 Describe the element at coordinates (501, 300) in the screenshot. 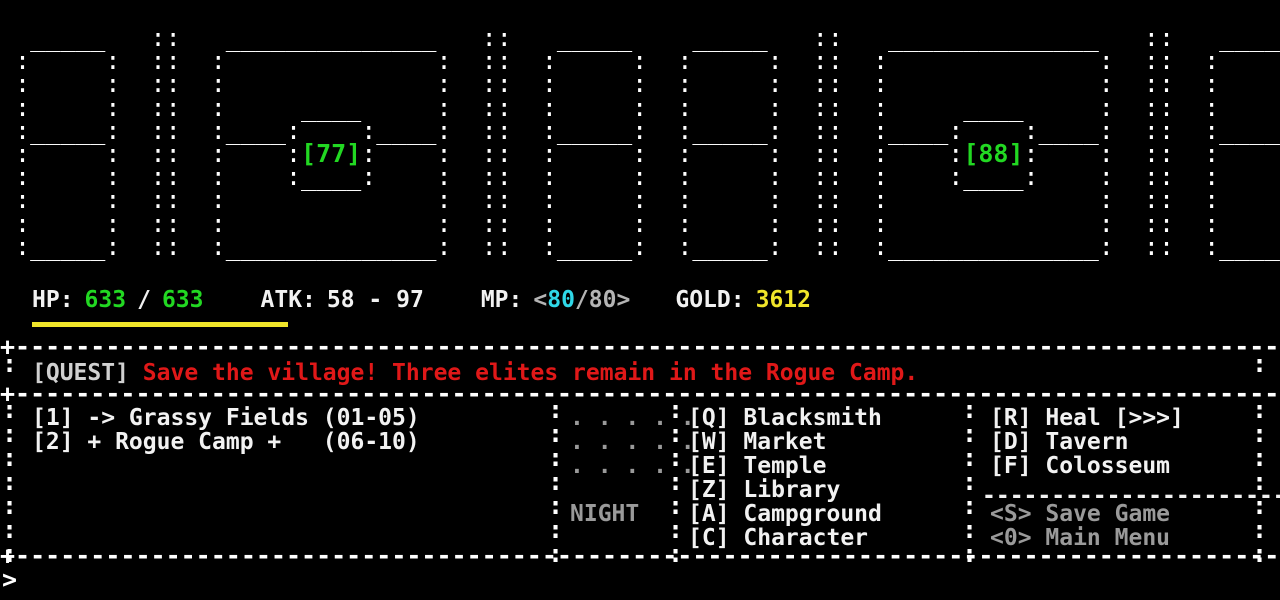

I see `mp-label: MP:` at that location.